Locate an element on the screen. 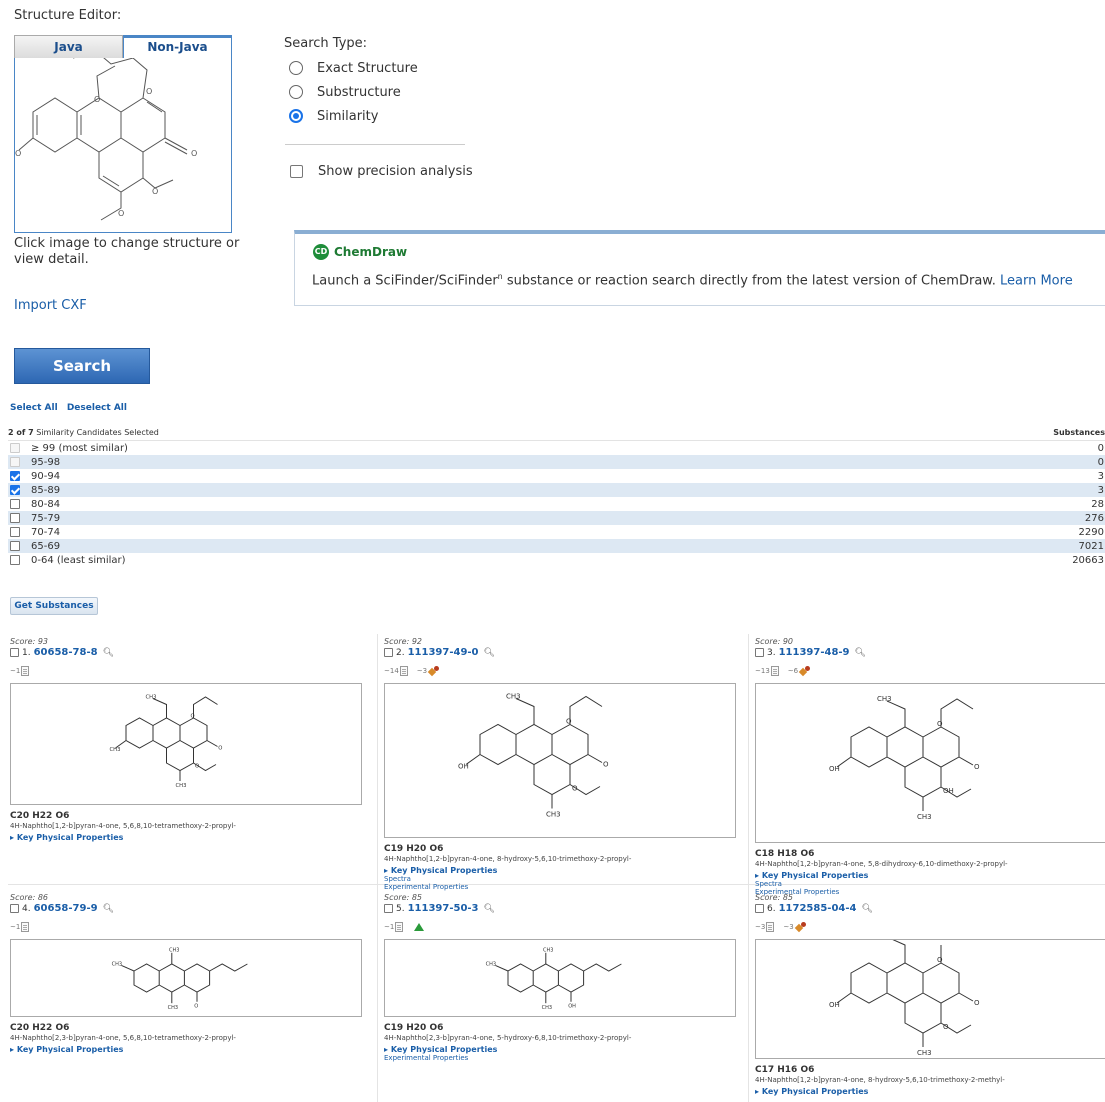 This screenshot has width=1105, height=1102. references-badge: ~3 is located at coordinates (765, 927).